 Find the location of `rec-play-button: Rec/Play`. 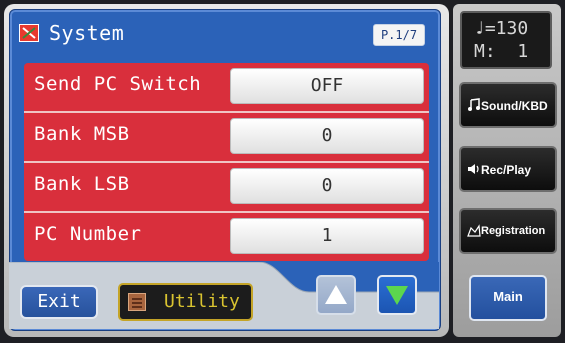

rec-play-button: Rec/Play is located at coordinates (508, 169).